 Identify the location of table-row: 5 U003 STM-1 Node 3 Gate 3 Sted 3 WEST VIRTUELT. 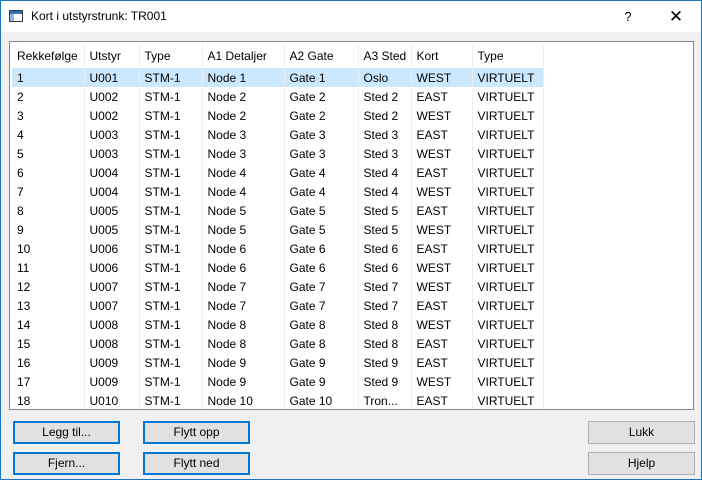
(278, 153).